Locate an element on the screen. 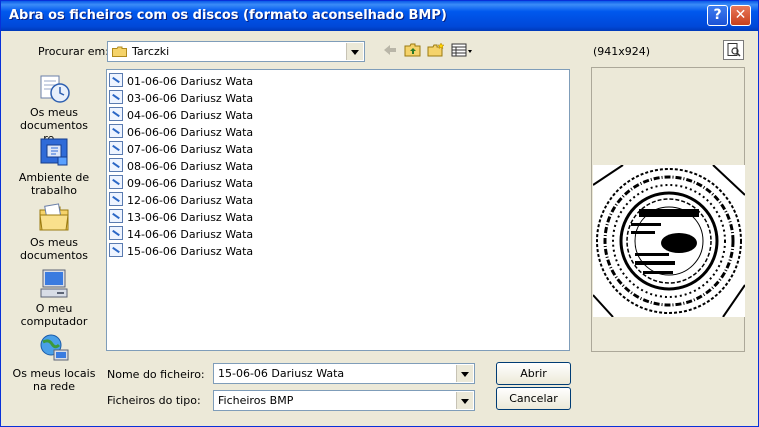 The width and height of the screenshot is (759, 427). place-desktop: Ambiente de trabalho is located at coordinates (54, 167).